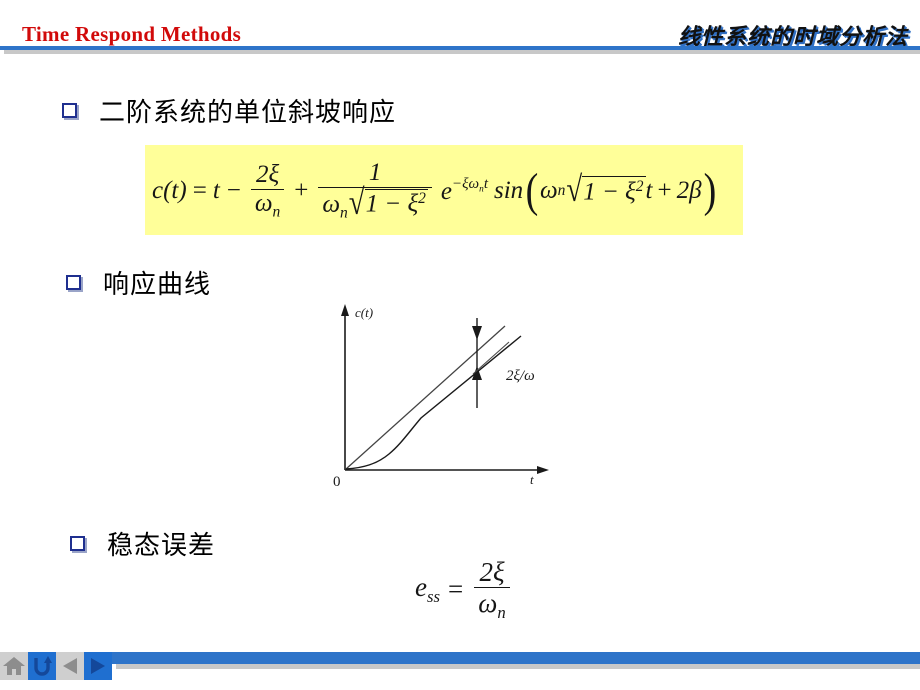 The width and height of the screenshot is (920, 690). I want to click on square-root: √ 1 − ξ2, so click(388, 203).